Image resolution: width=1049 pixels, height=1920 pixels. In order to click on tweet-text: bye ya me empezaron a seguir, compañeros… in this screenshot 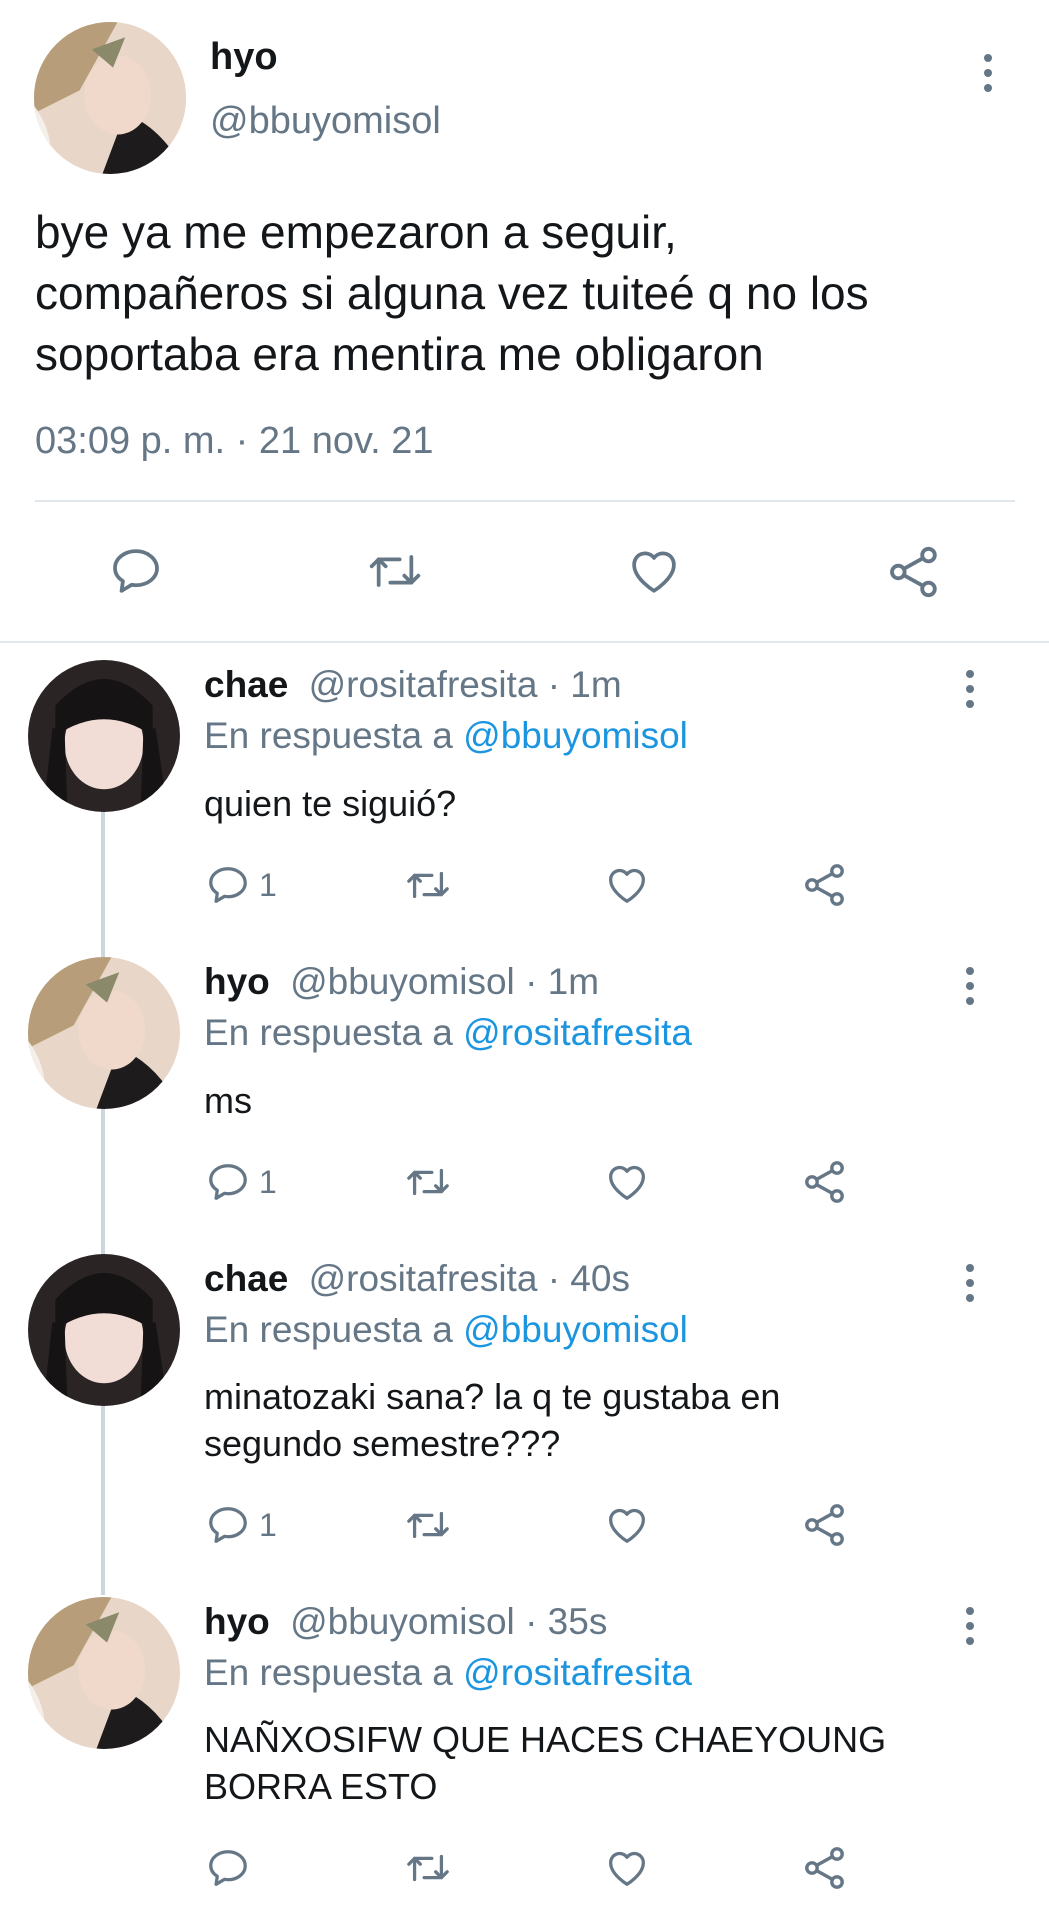, I will do `click(530, 293)`.